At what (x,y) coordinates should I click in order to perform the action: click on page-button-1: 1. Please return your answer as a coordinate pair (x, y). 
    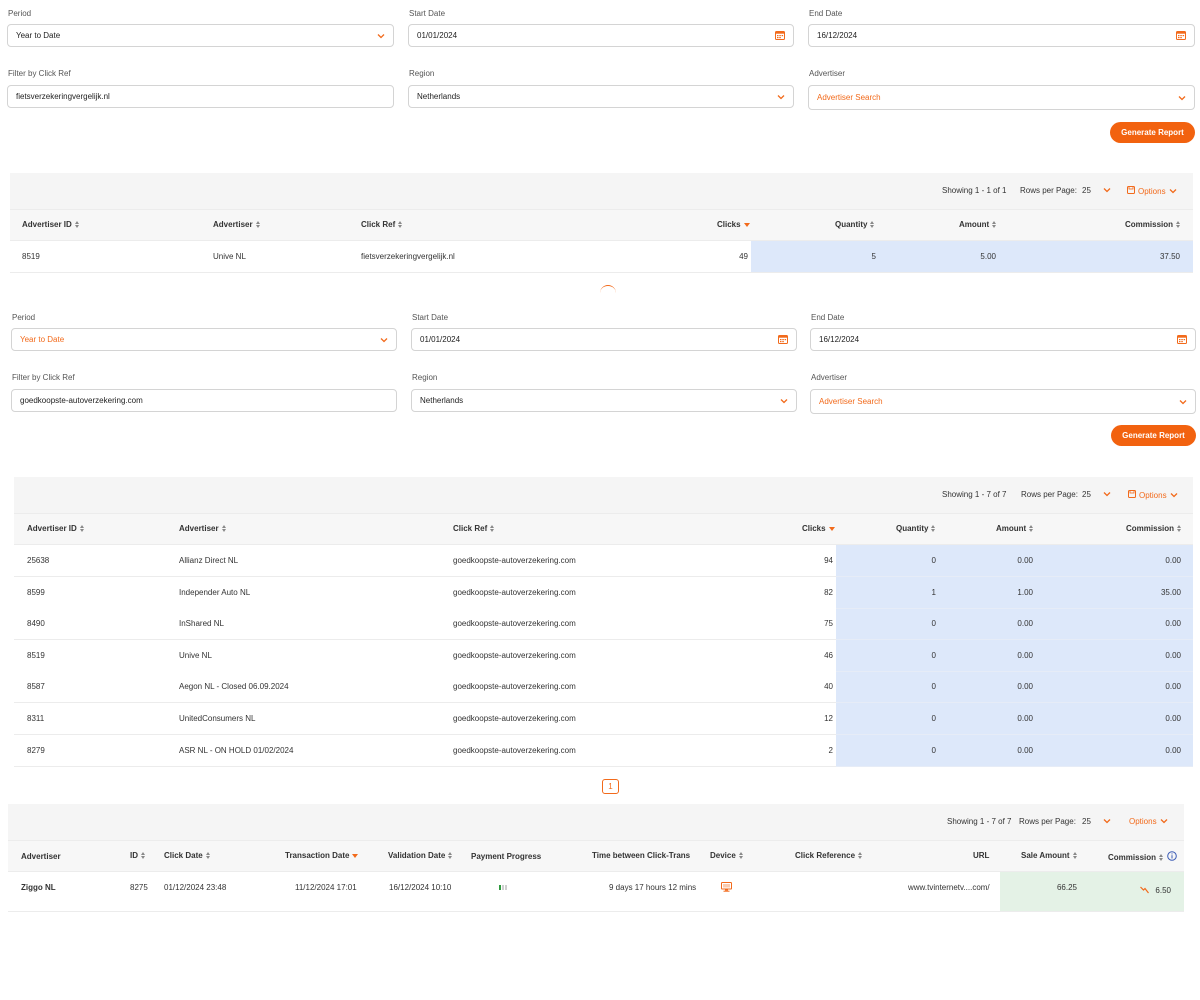
    Looking at the image, I should click on (610, 786).